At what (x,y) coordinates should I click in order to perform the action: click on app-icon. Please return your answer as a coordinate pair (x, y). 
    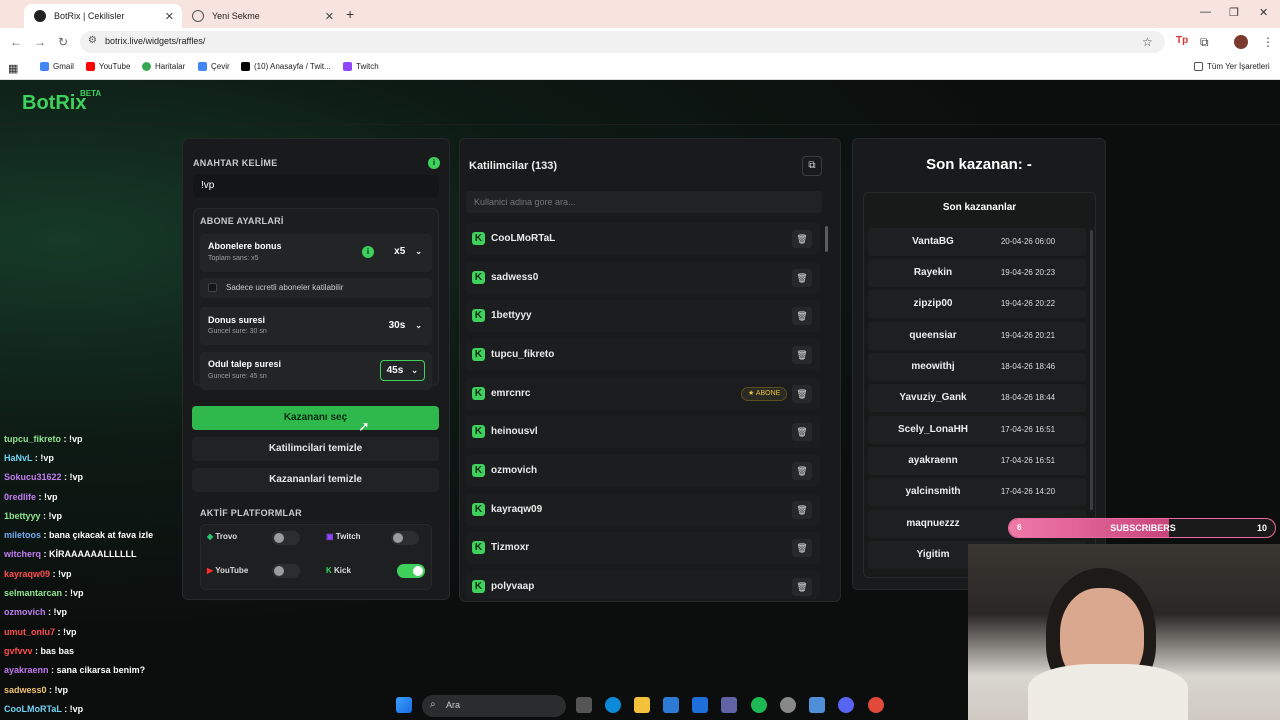
    Looking at the image, I should click on (817, 705).